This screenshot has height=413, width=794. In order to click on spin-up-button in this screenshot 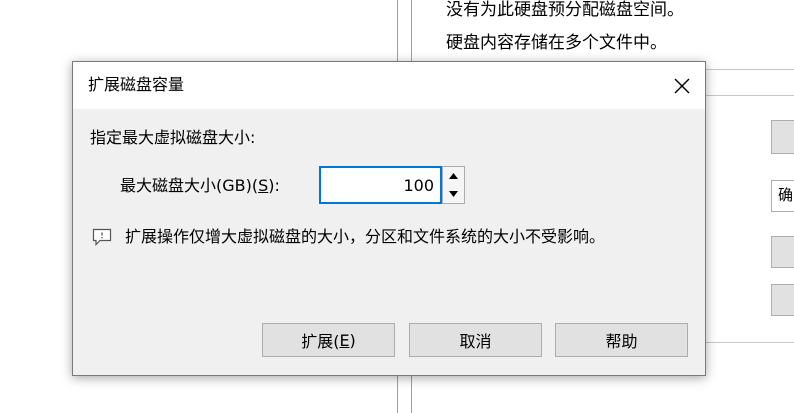, I will do `click(453, 176)`.